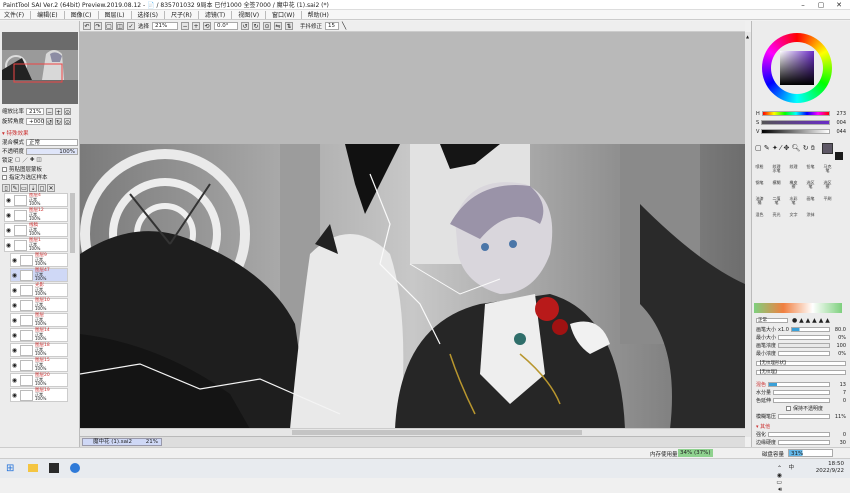 This screenshot has width=850, height=493. Describe the element at coordinates (839, 114) in the screenshot. I see `h-value: 273` at that location.